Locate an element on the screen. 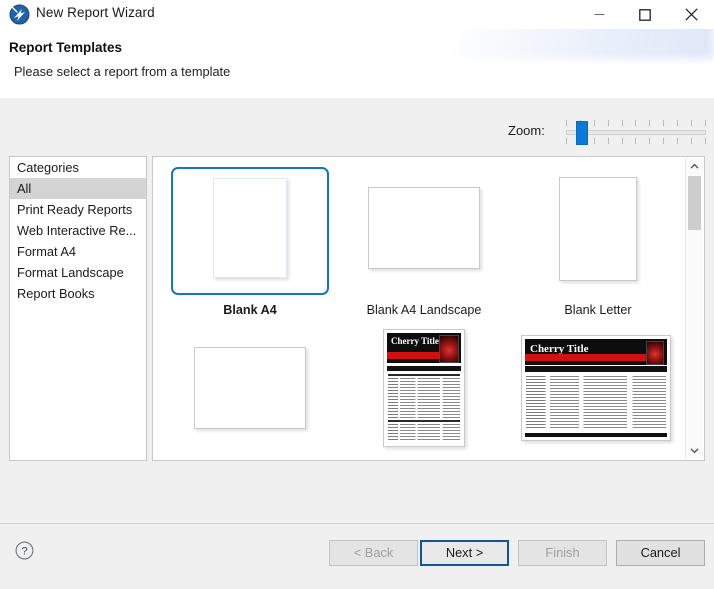  scrollbar-thumb is located at coordinates (694, 203).